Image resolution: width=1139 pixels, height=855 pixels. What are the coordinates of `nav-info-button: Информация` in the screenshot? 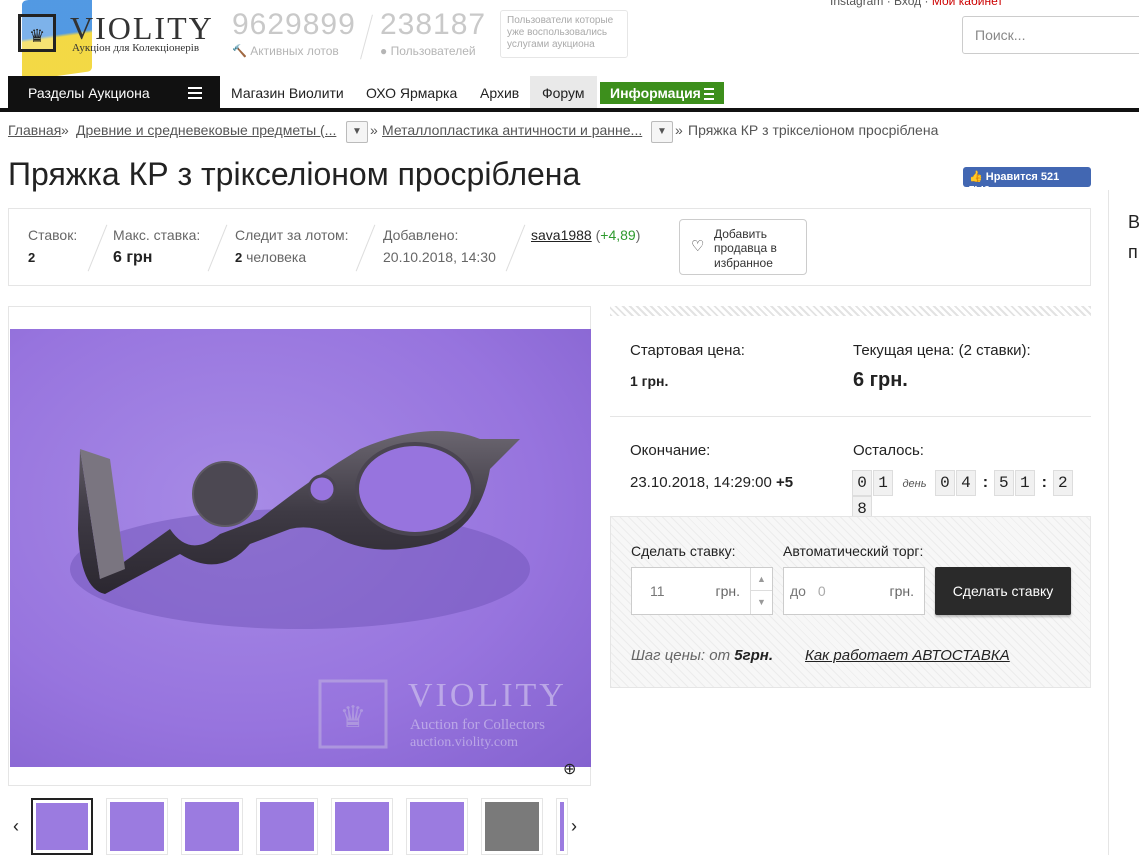 It's located at (662, 93).